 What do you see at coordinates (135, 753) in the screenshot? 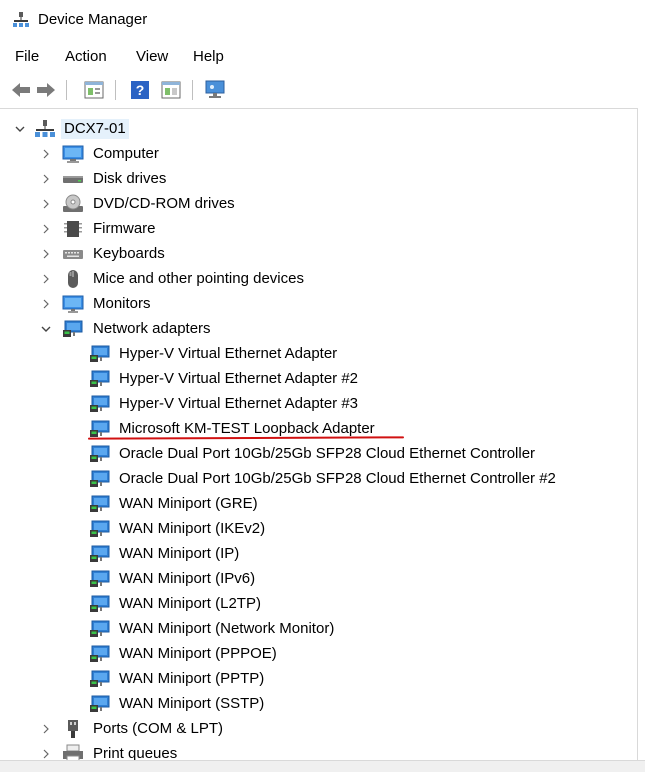
I see `tree-item-label: Print queues` at bounding box center [135, 753].